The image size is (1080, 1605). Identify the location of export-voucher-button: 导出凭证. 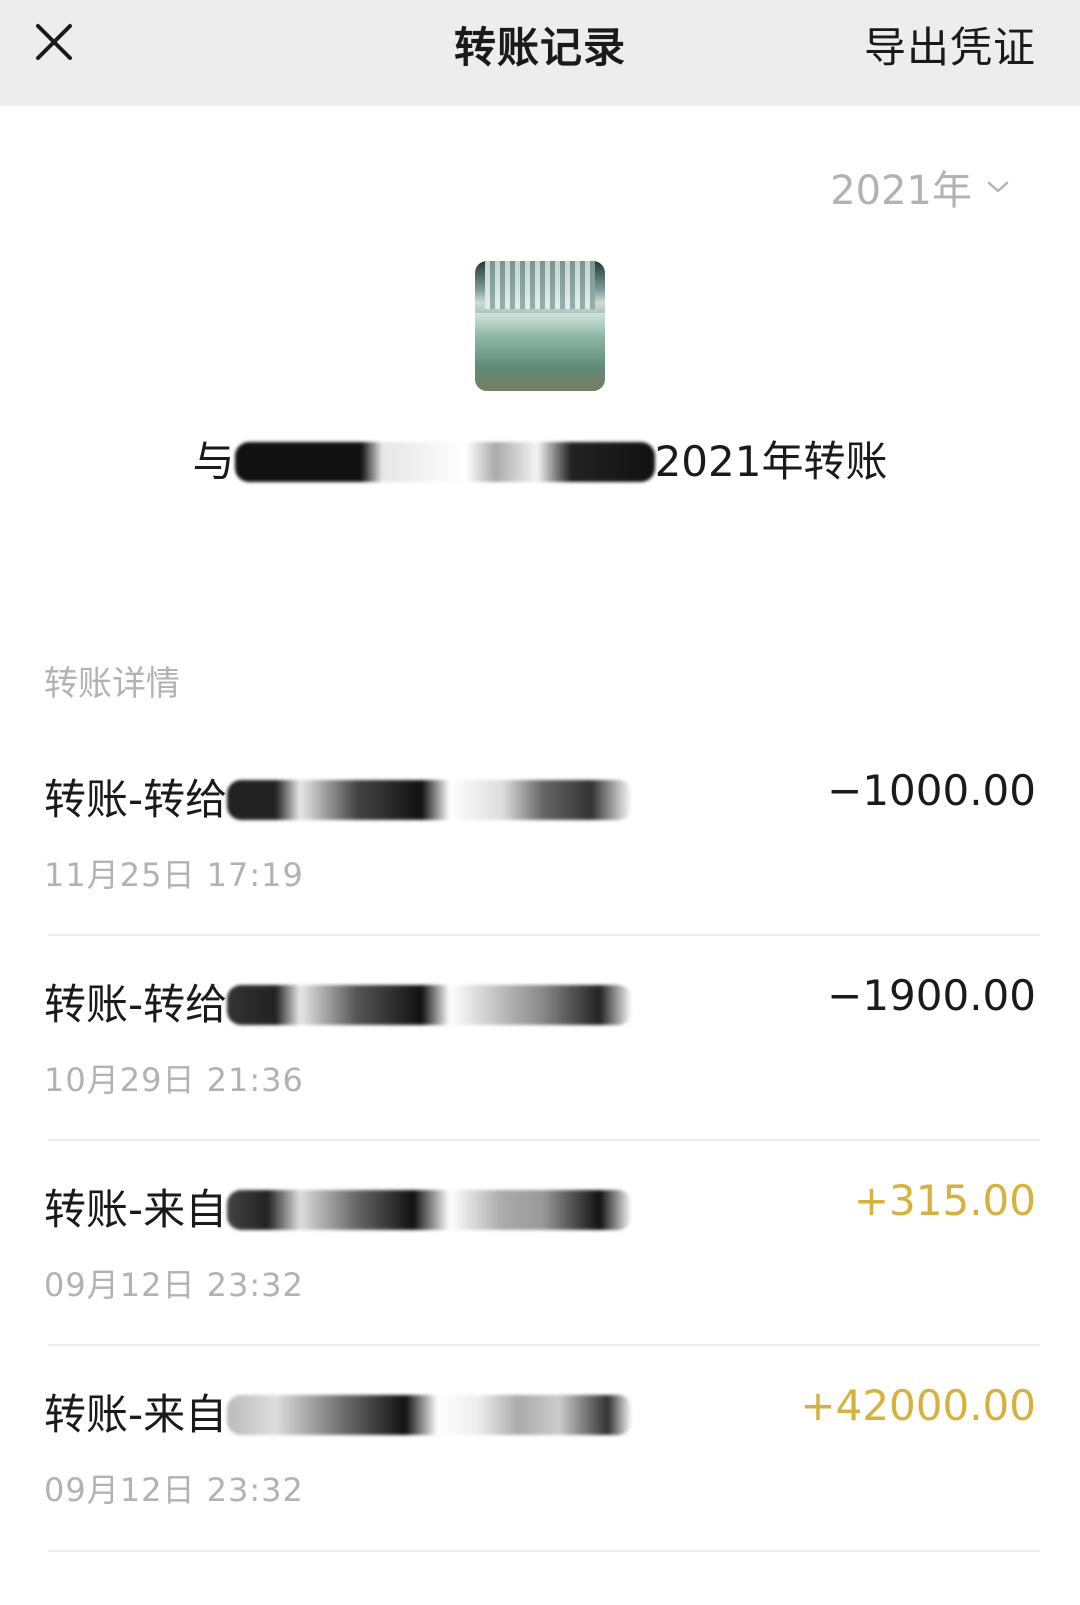
(950, 44).